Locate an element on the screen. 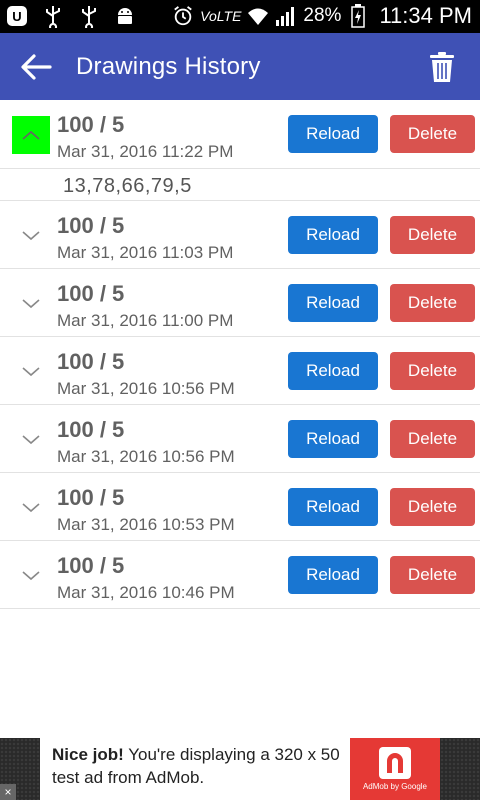 This screenshot has width=480, height=800. ad-headline: Nice job! is located at coordinates (88, 754).